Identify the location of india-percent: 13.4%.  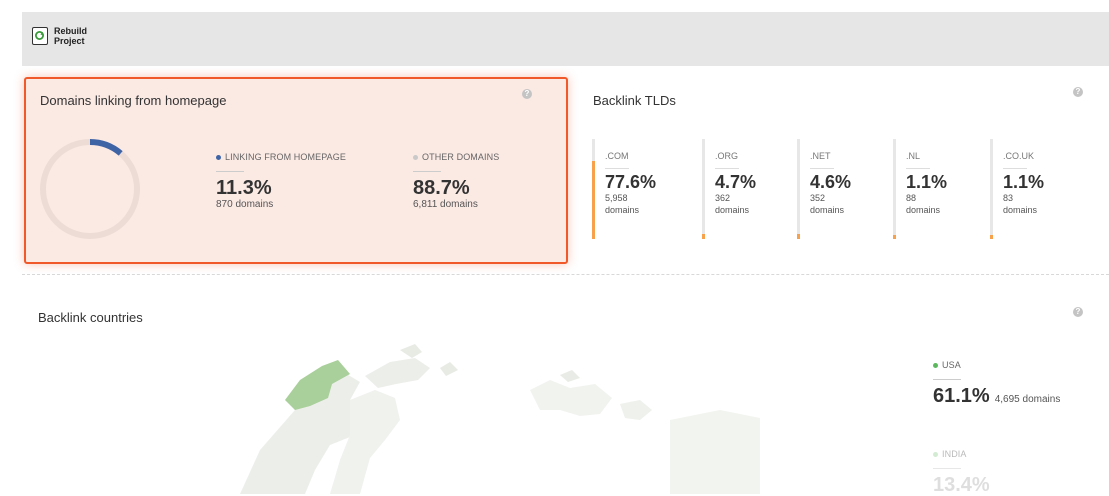
(961, 485).